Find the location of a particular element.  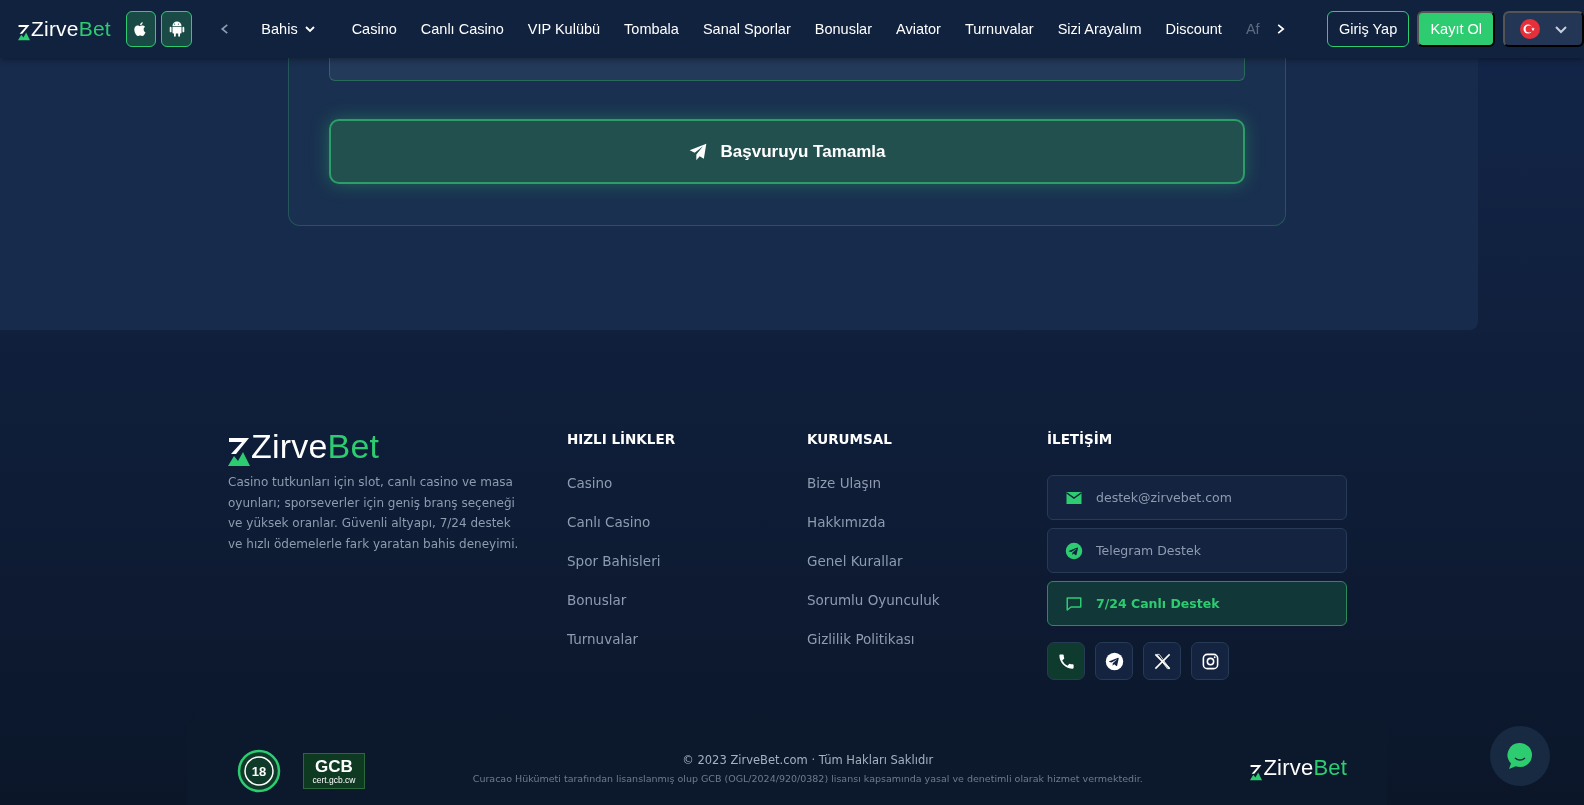

instagram-button is located at coordinates (1210, 661).